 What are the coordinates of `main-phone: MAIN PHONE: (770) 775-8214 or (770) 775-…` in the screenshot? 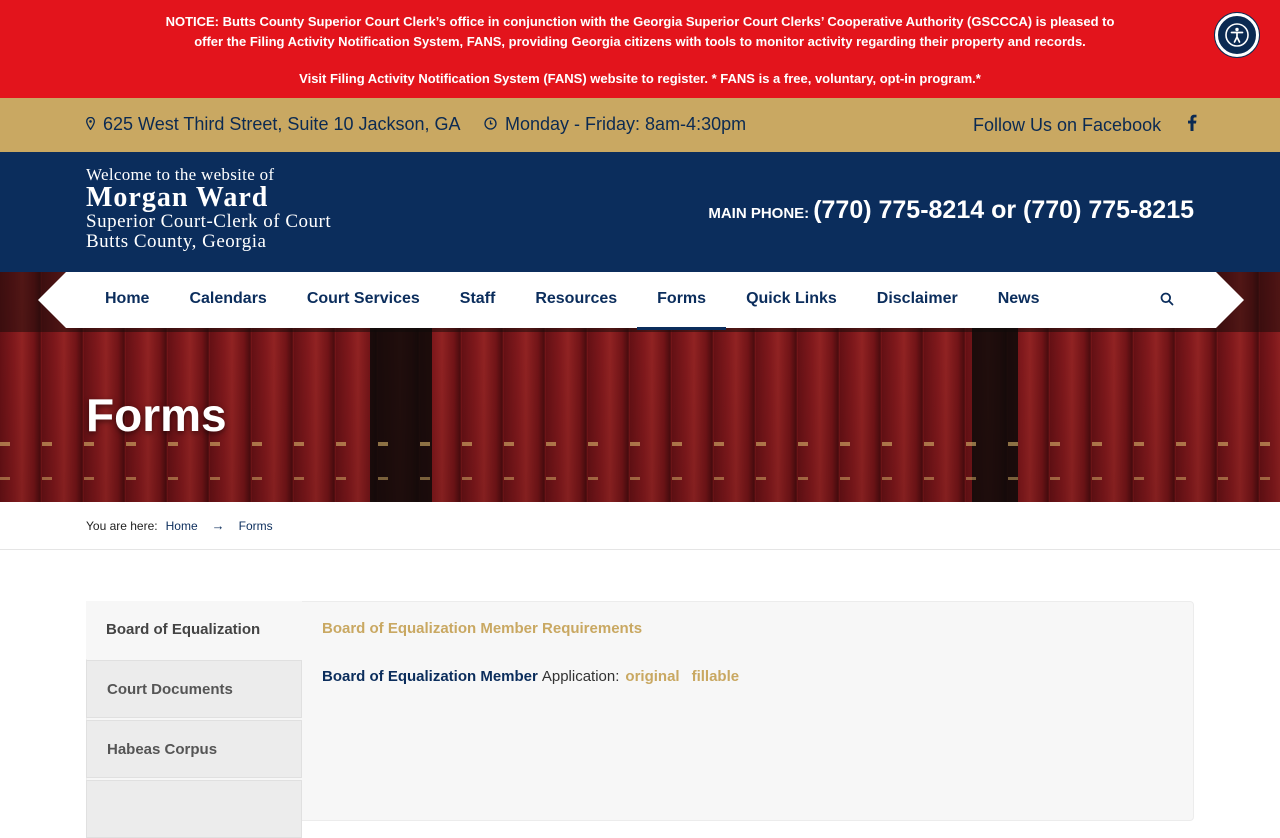 It's located at (951, 210).